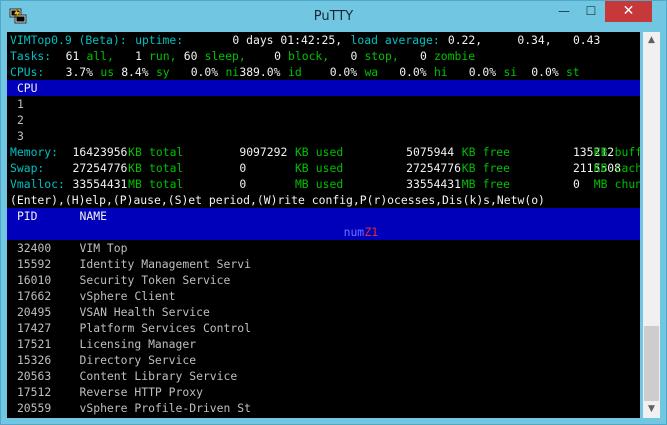 The height and width of the screenshot is (425, 667). Describe the element at coordinates (329, 152) in the screenshot. I see `memory-field: used` at that location.